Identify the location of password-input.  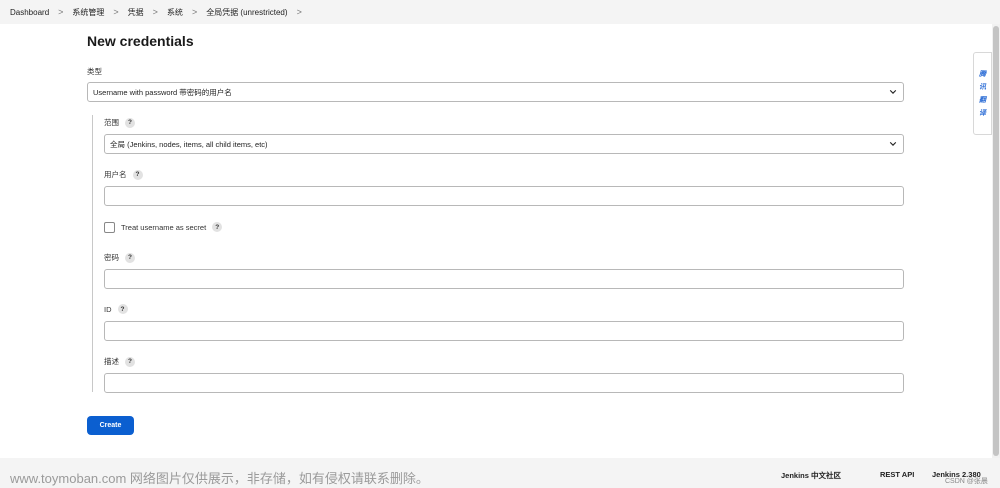
(504, 279).